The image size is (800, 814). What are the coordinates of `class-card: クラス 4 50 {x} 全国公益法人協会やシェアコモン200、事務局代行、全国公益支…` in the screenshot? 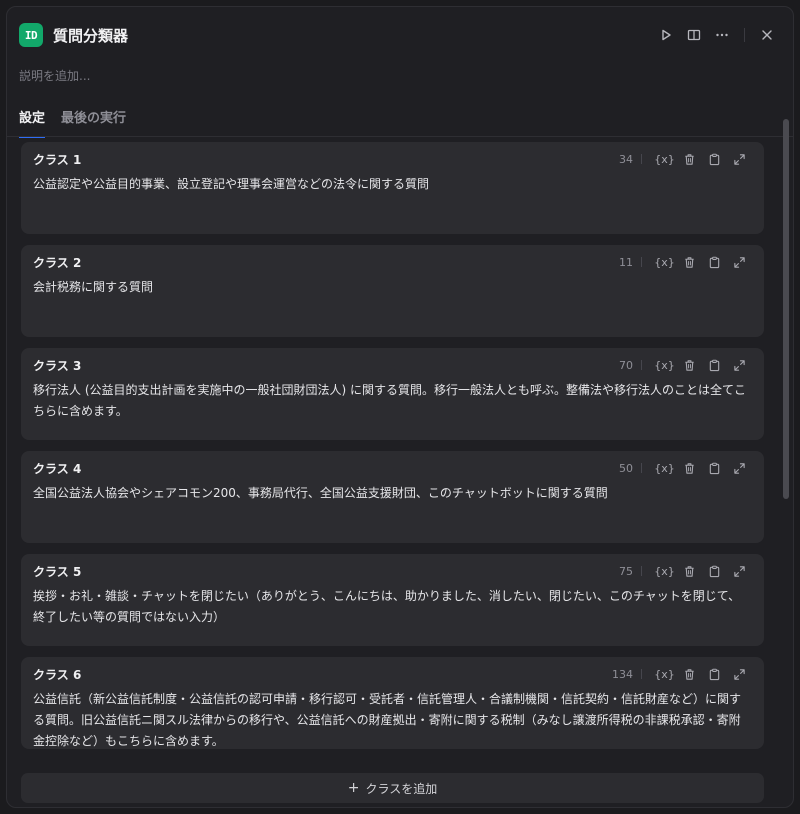 It's located at (392, 497).